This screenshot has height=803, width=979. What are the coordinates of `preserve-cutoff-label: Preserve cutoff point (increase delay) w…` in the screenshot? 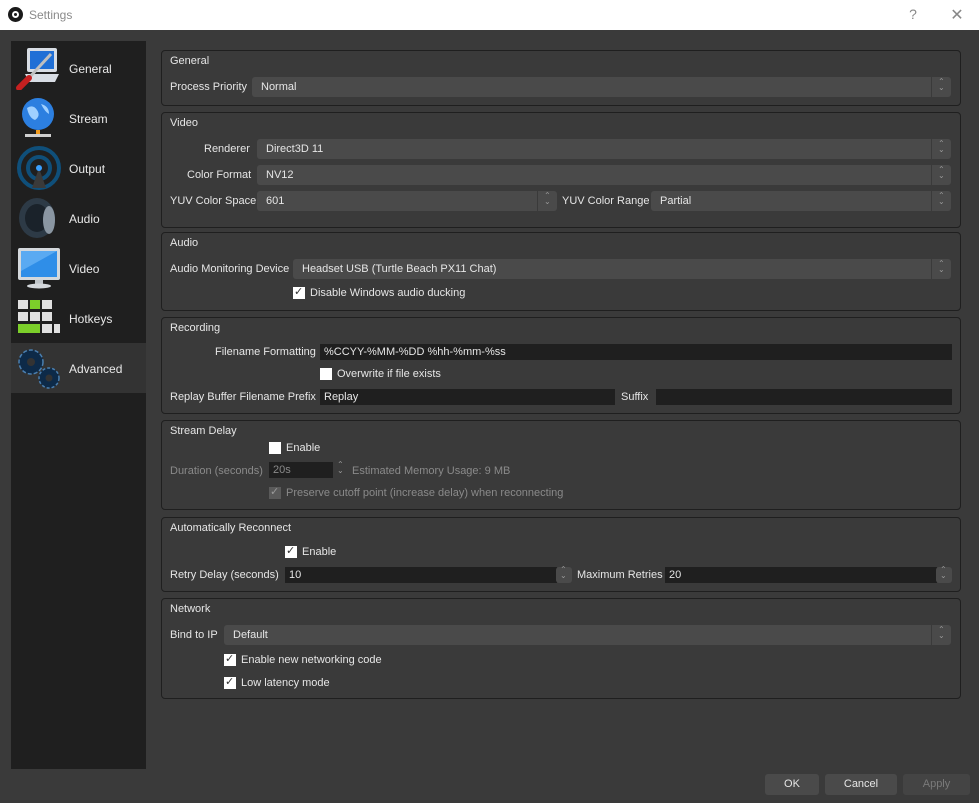 It's located at (425, 493).